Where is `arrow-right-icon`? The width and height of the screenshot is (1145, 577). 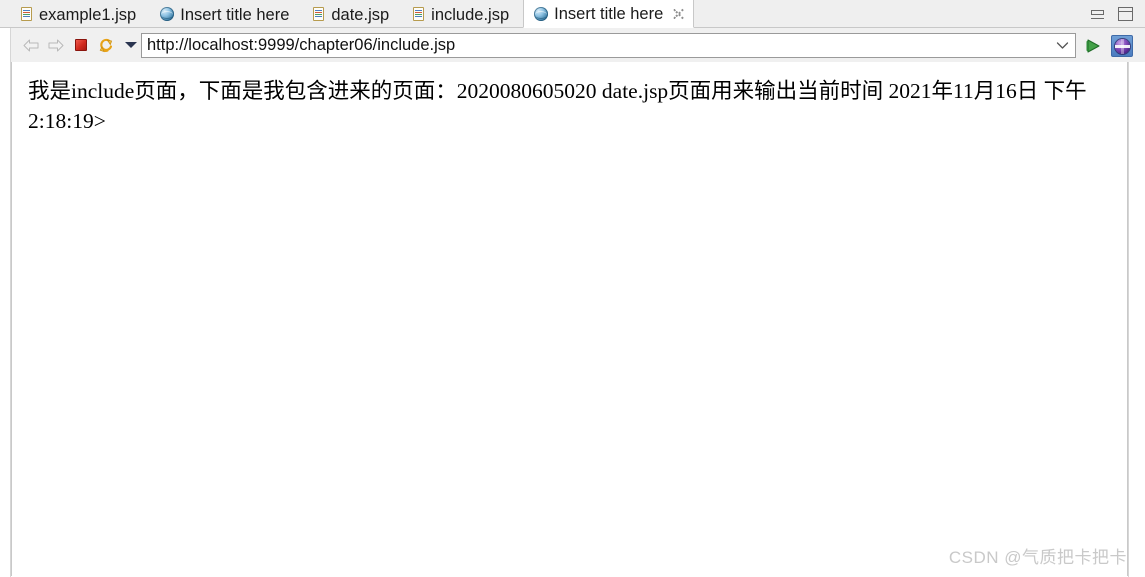 arrow-right-icon is located at coordinates (56, 45).